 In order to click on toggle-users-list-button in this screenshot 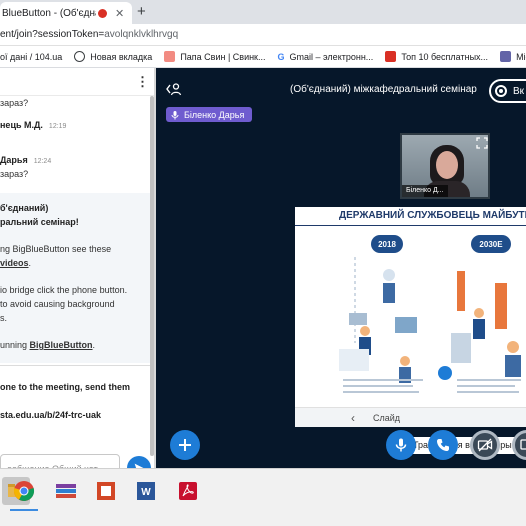, I will do `click(174, 91)`.